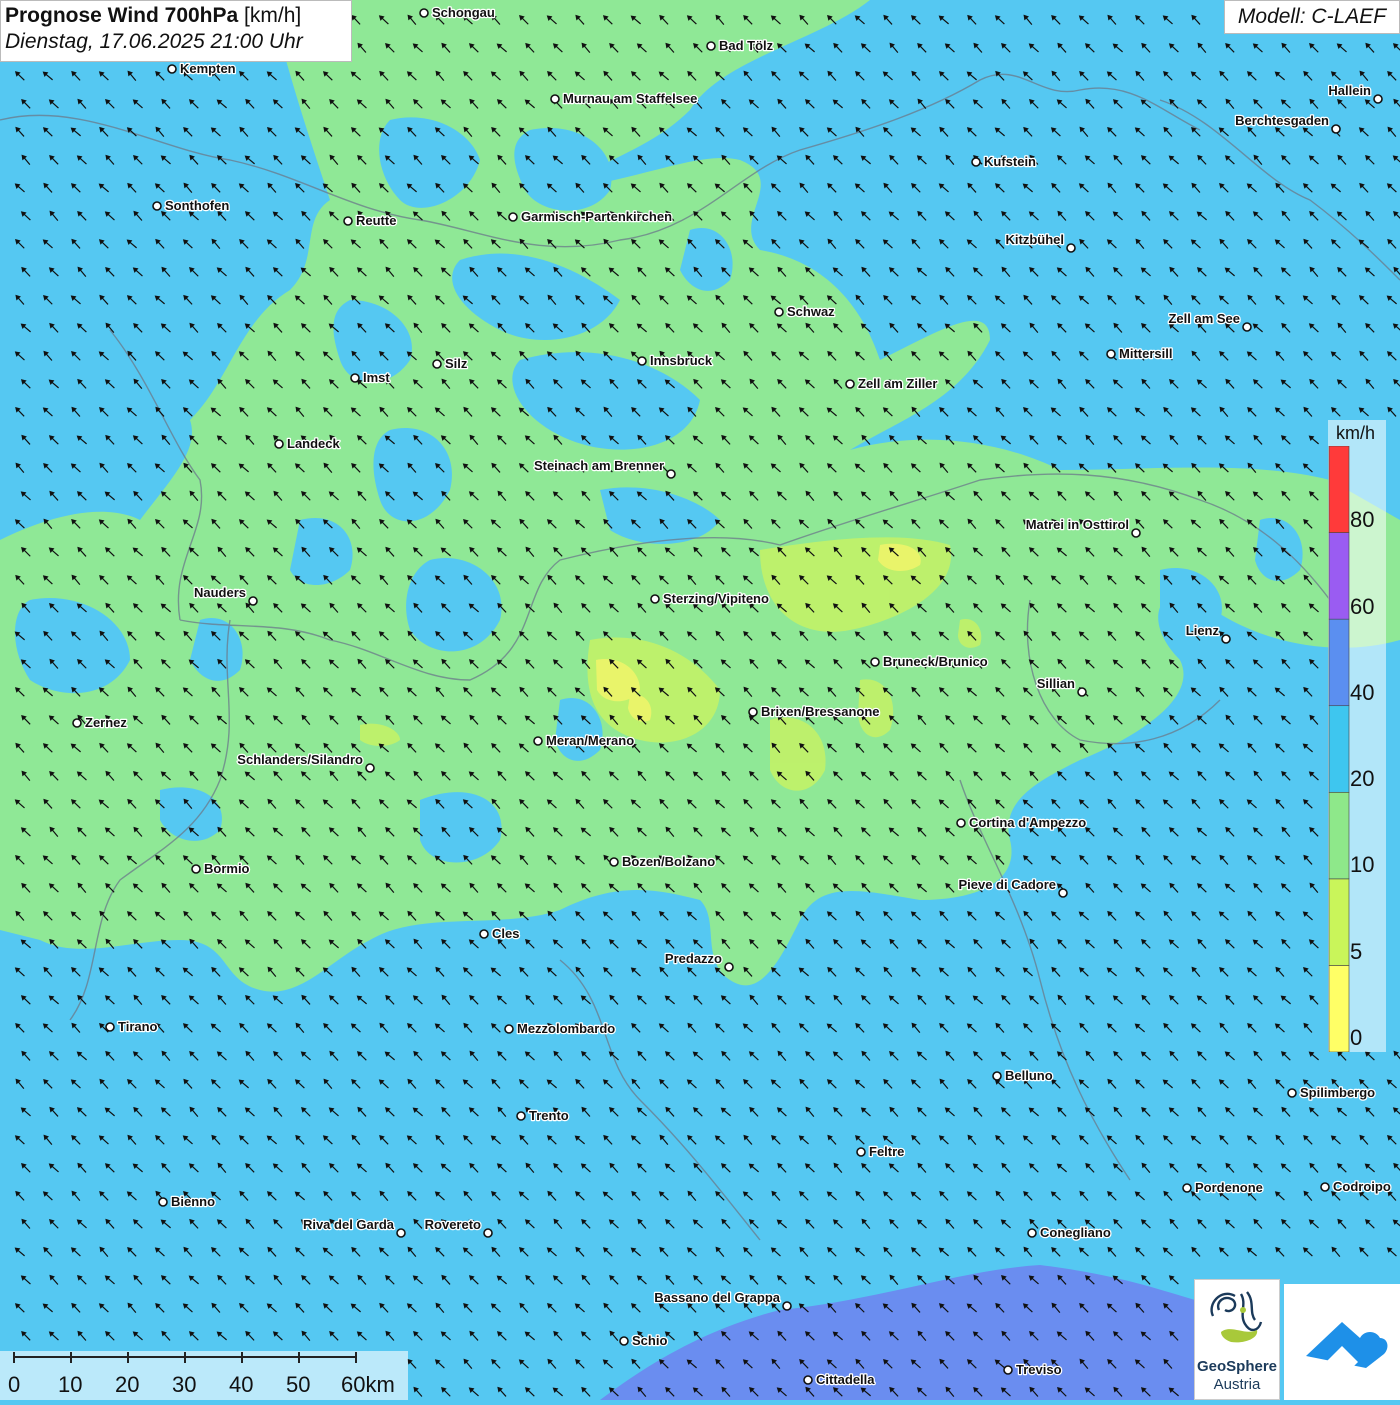 The width and height of the screenshot is (1400, 1405). I want to click on model-label: Modell: C-LAEF, so click(1312, 17).